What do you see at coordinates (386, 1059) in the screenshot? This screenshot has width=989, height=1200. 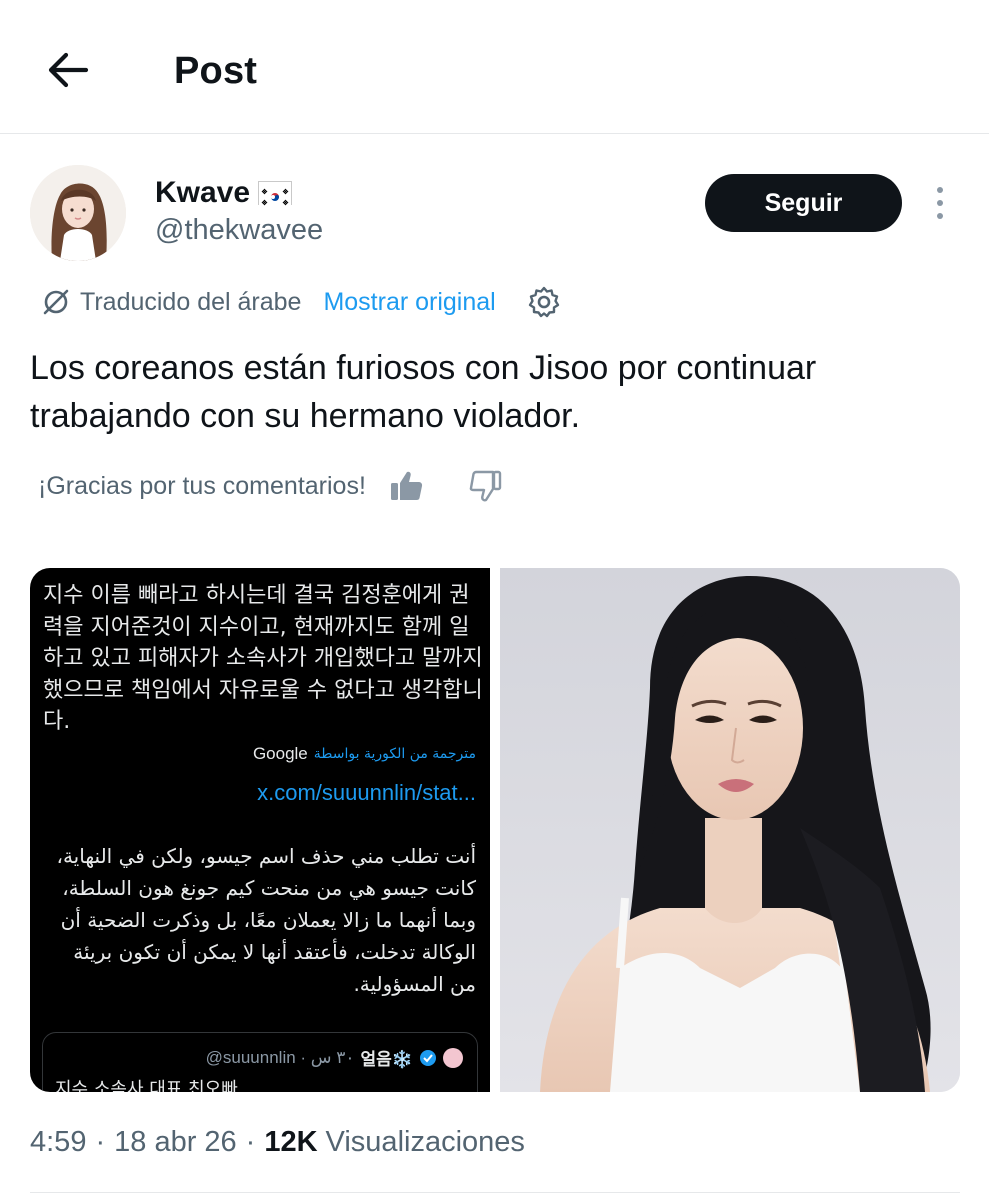 I see `quoted-name: 얼음❄️` at bounding box center [386, 1059].